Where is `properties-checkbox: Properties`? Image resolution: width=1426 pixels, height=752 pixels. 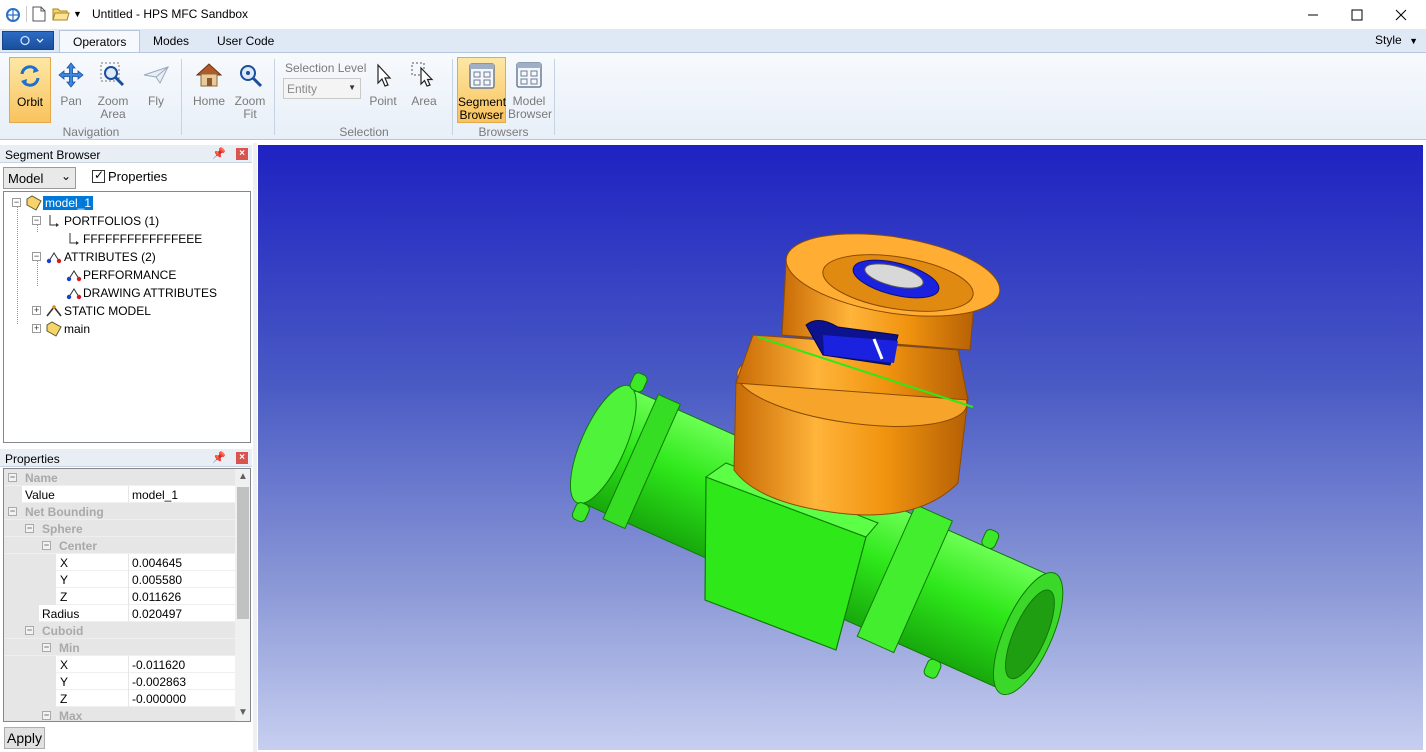
properties-checkbox: Properties is located at coordinates (129, 176).